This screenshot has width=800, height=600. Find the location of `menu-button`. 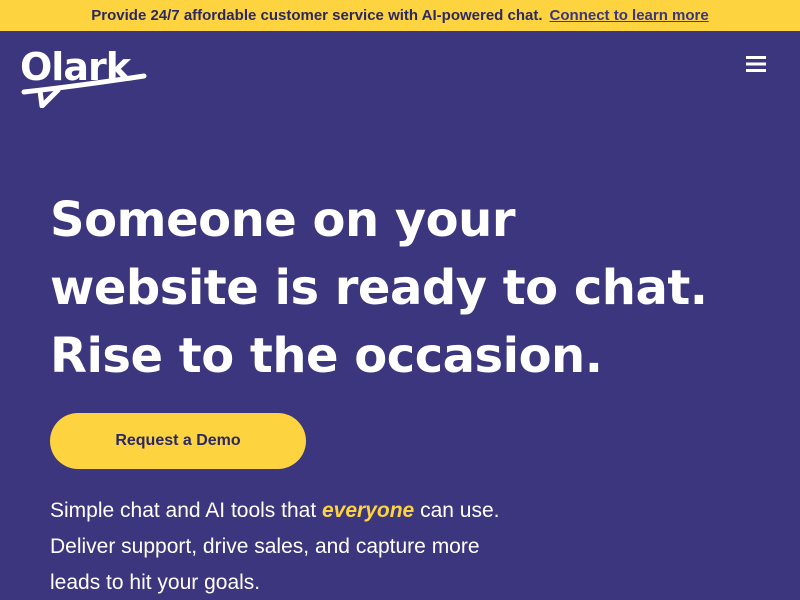

menu-button is located at coordinates (756, 64).